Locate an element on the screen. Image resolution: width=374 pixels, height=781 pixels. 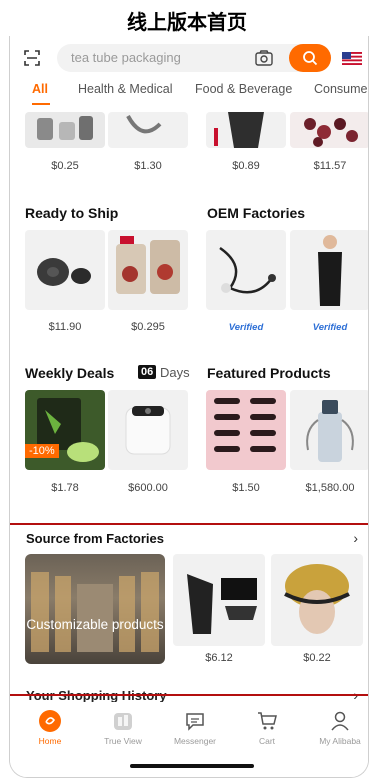
product-image: -10% is located at coordinates (65, 430).